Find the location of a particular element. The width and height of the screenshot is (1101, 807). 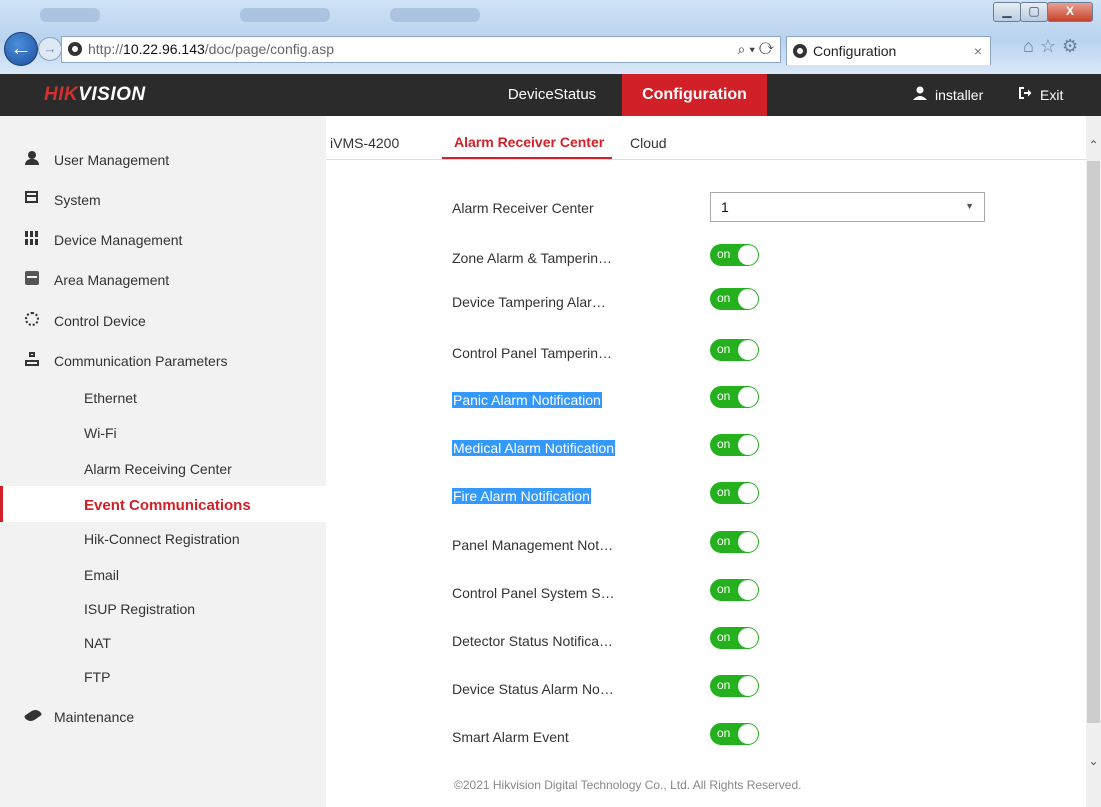

sidebar-item-isup-registration: ISUP Registration is located at coordinates (163, 608).